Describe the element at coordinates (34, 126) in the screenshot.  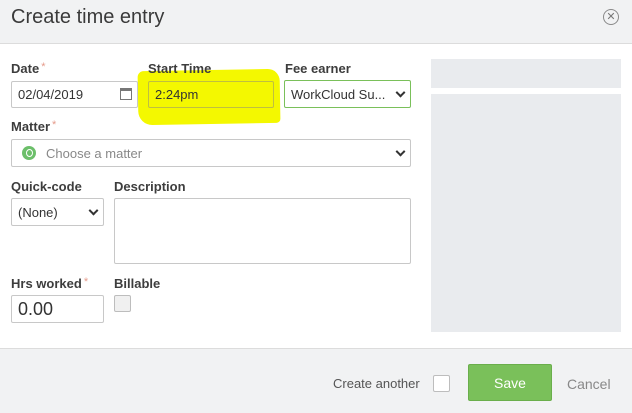
I see `matter-label: Matter *` at that location.